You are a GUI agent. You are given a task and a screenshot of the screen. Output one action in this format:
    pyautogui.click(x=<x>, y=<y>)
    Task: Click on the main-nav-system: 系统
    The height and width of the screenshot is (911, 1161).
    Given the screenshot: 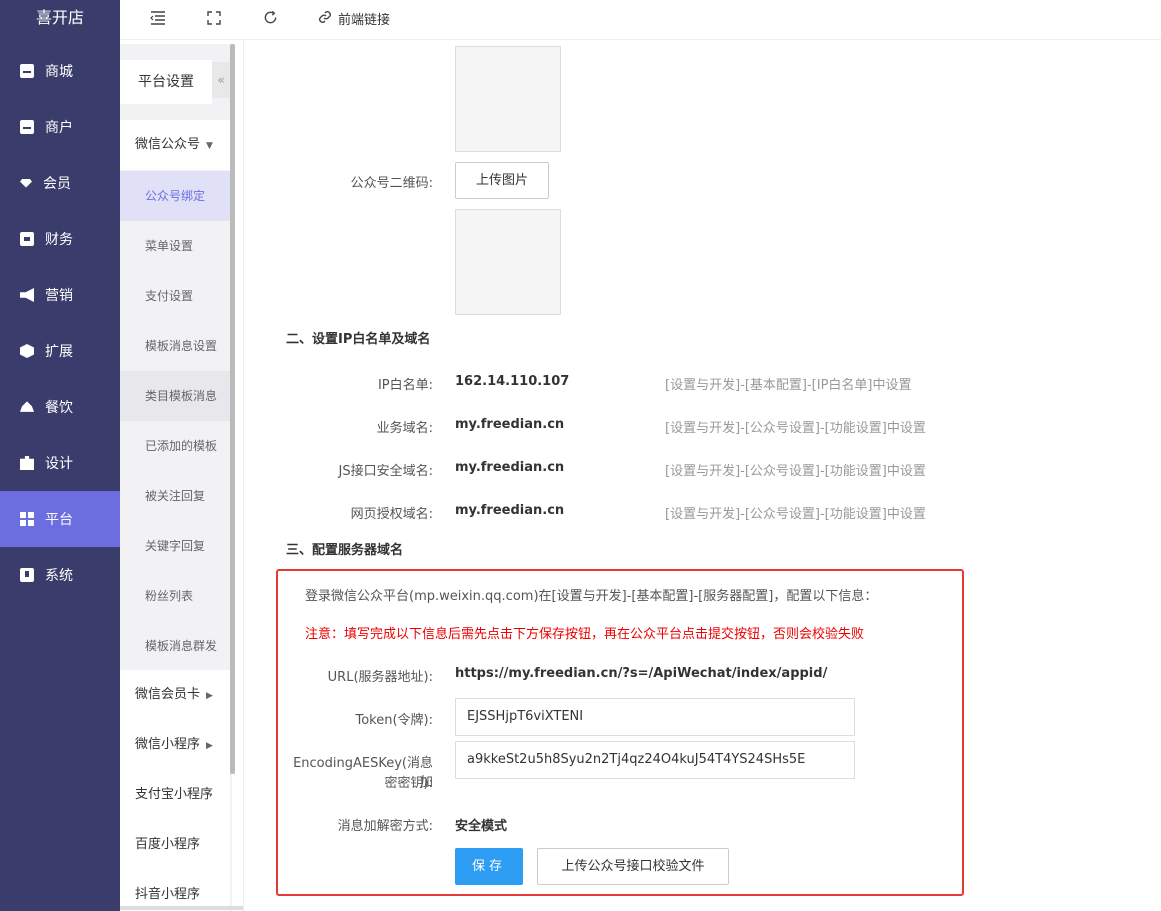 What is the action you would take?
    pyautogui.click(x=60, y=575)
    